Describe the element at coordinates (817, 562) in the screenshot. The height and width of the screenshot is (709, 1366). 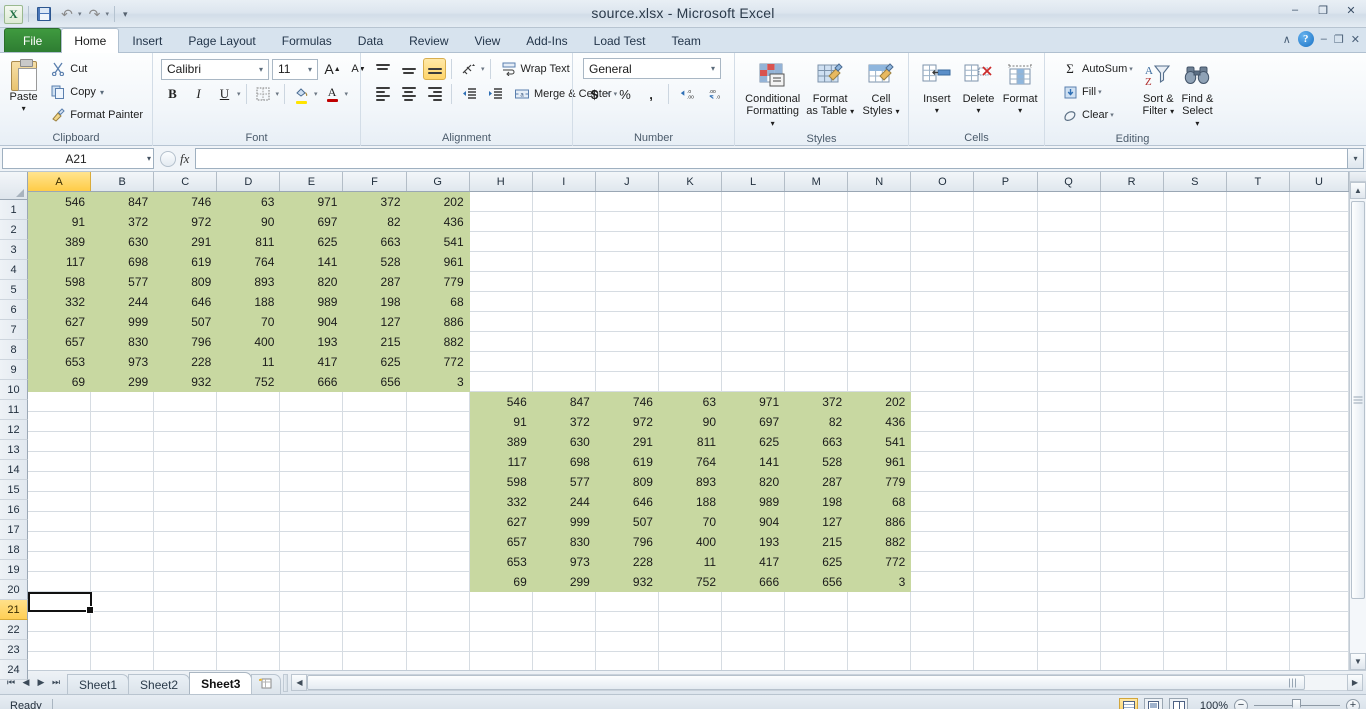
I see `cell-M19: 625` at that location.